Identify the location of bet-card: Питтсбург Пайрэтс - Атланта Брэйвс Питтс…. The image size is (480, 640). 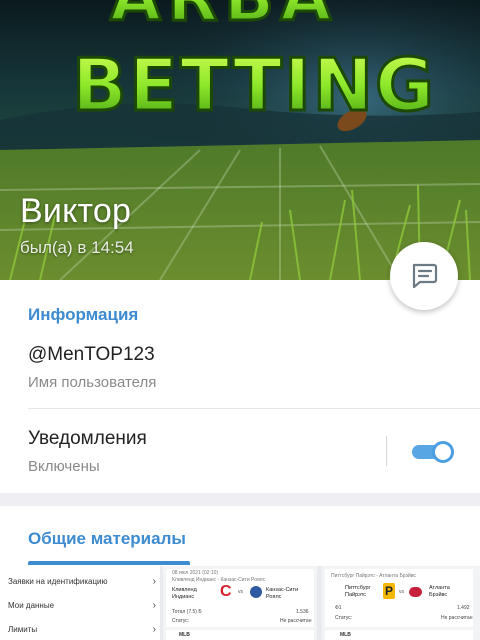
(399, 598).